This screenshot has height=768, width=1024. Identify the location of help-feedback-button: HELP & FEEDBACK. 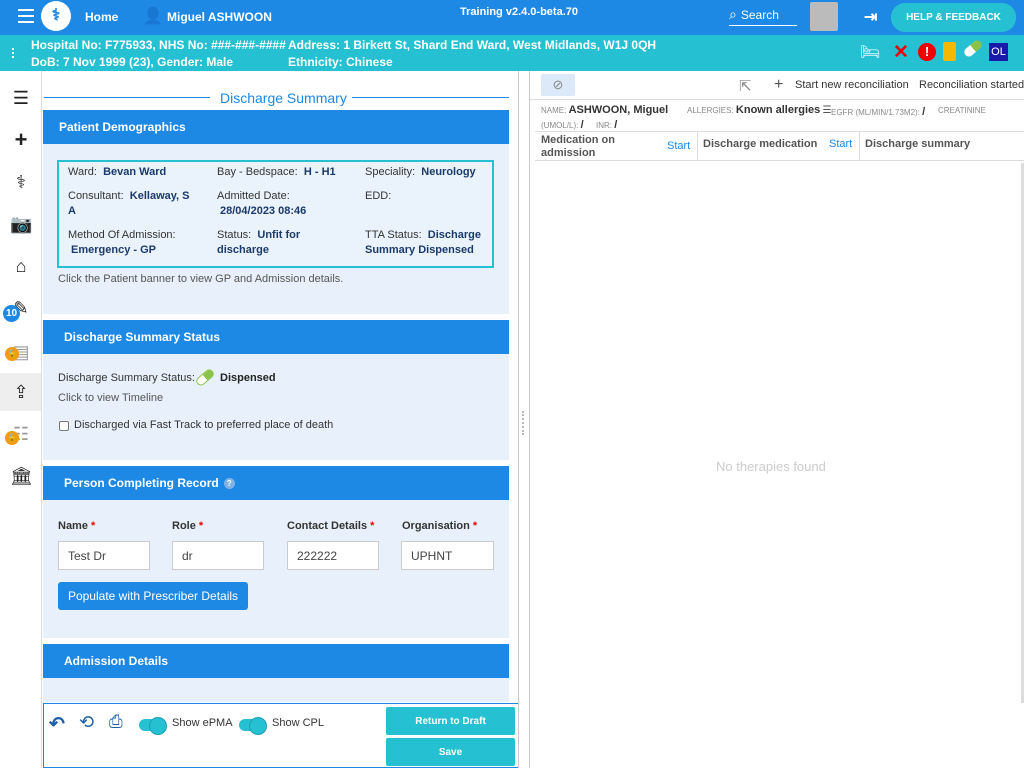
(953, 17).